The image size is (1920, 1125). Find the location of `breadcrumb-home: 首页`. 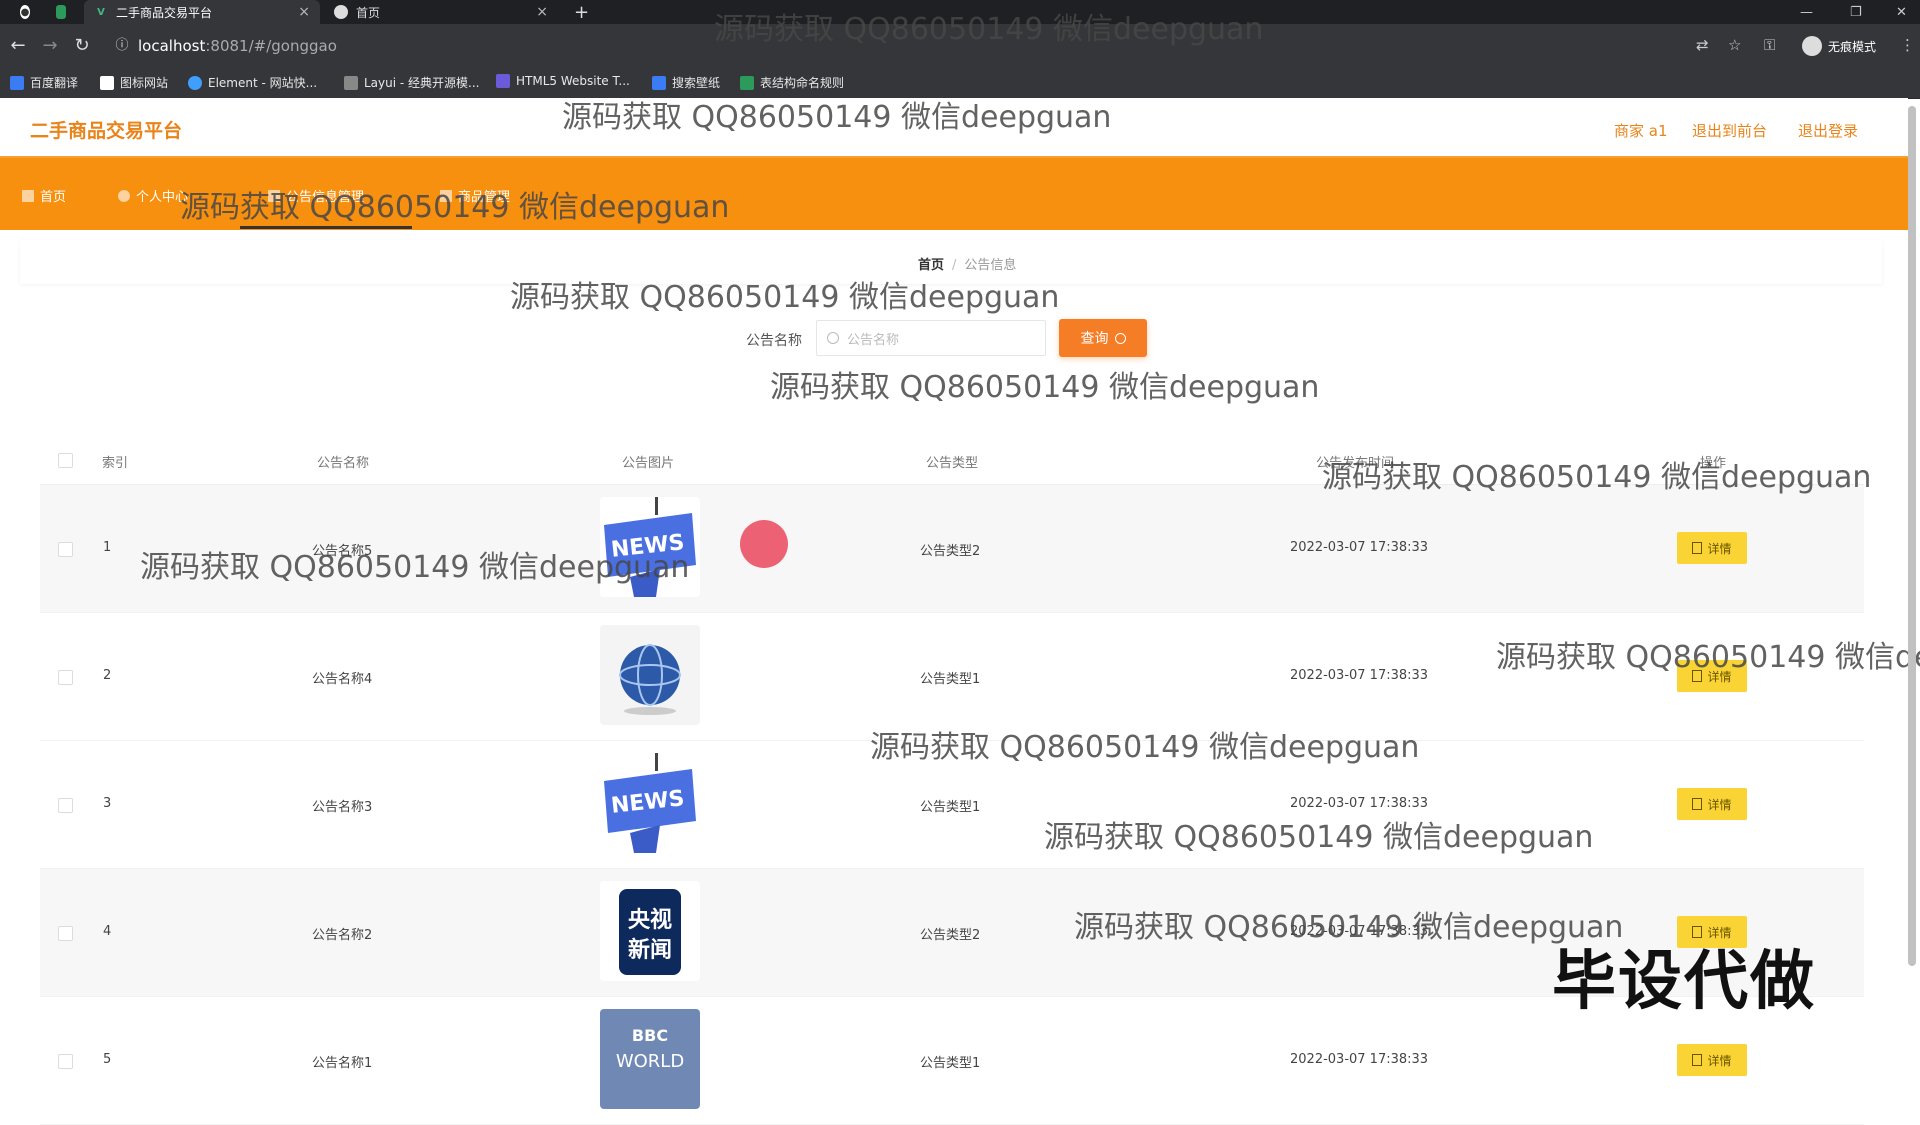

breadcrumb-home: 首页 is located at coordinates (931, 265).